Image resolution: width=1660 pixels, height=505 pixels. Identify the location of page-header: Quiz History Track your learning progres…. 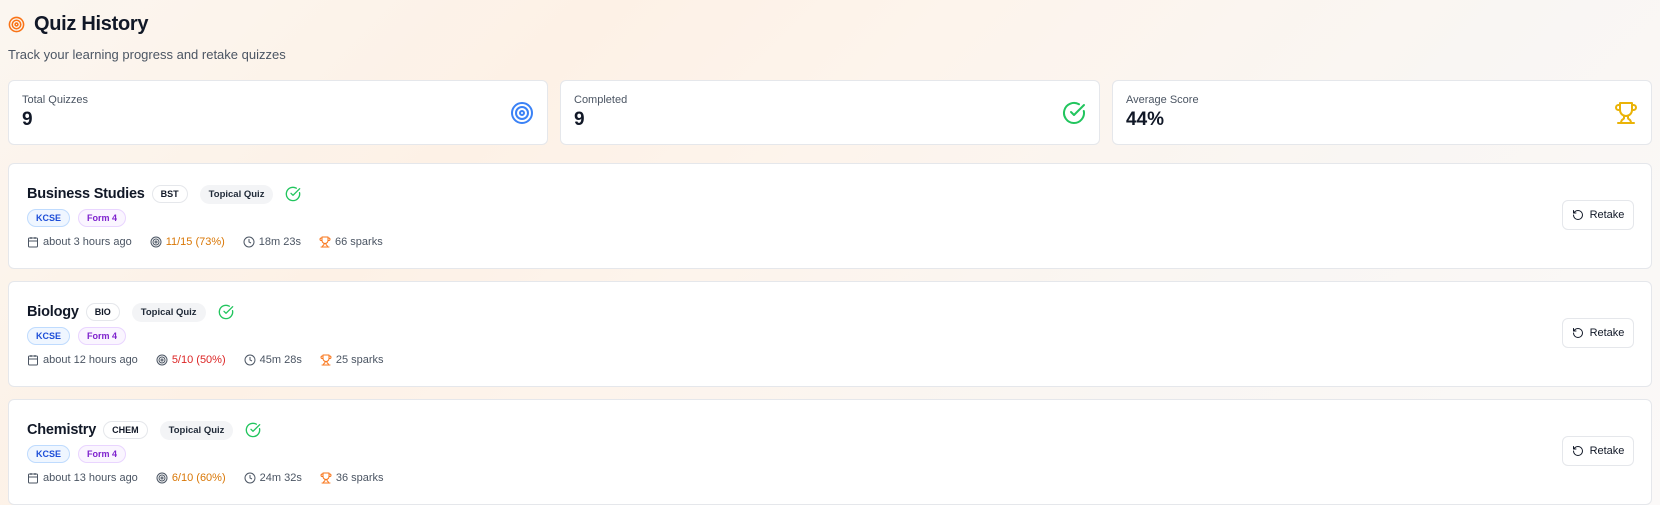
(147, 37).